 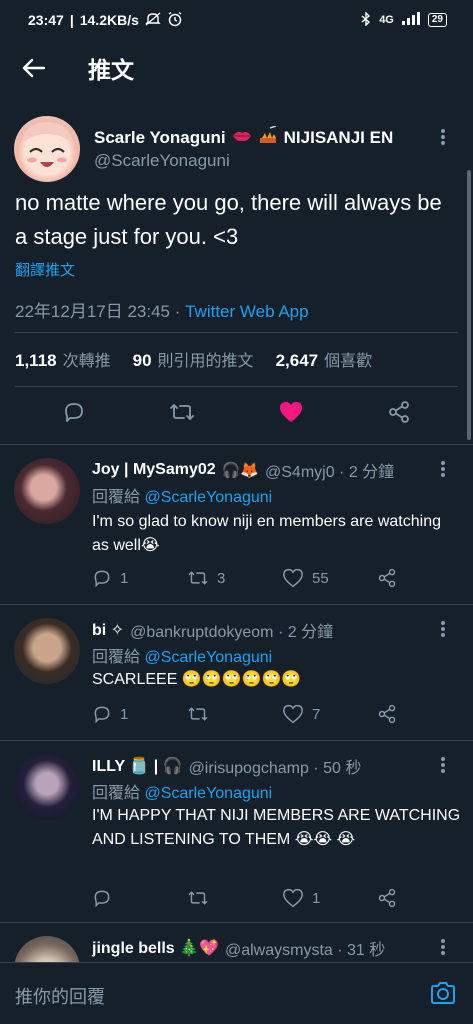 What do you see at coordinates (175, 20) in the screenshot?
I see `alarm-icon` at bounding box center [175, 20].